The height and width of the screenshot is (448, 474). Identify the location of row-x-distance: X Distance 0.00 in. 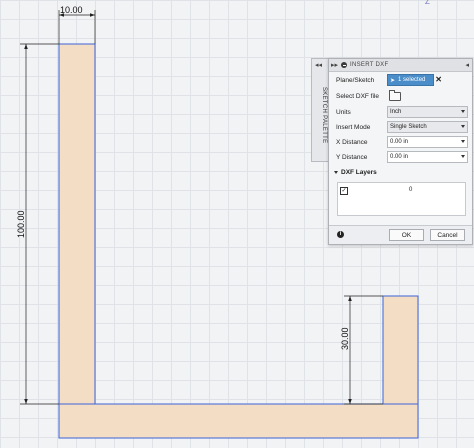
(402, 142).